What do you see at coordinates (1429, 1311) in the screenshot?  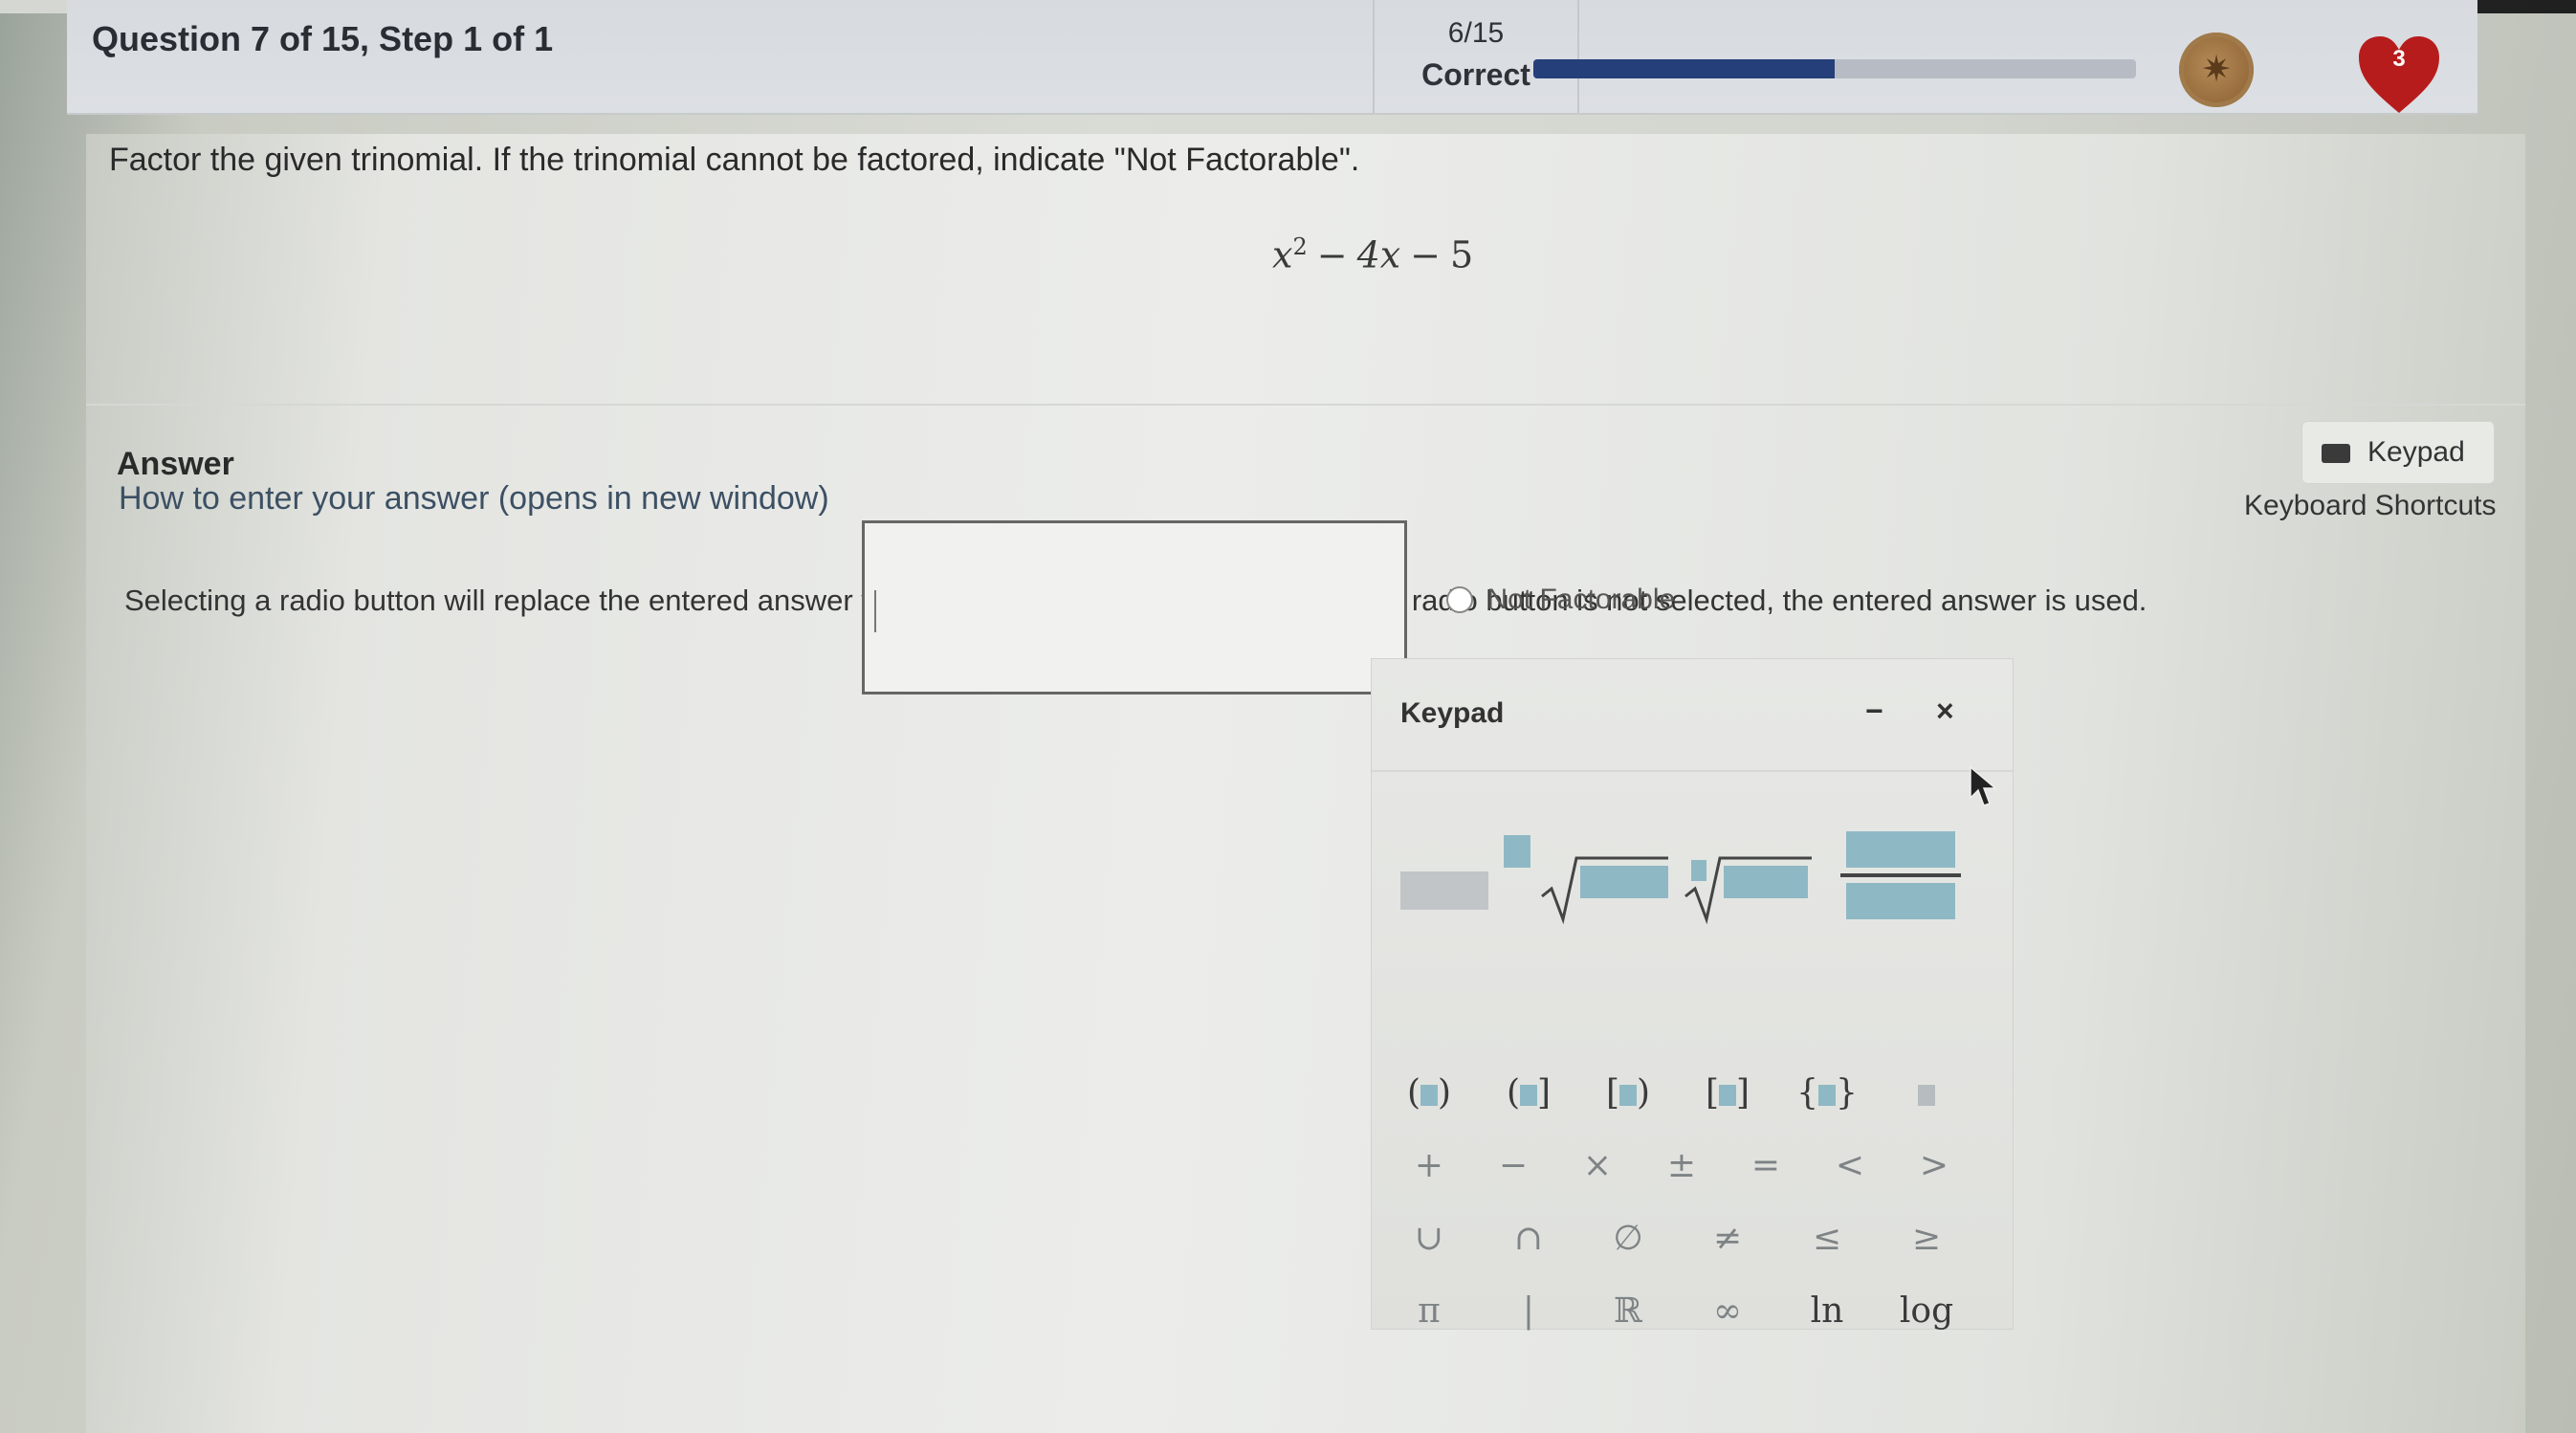 I see `key-pi: π` at bounding box center [1429, 1311].